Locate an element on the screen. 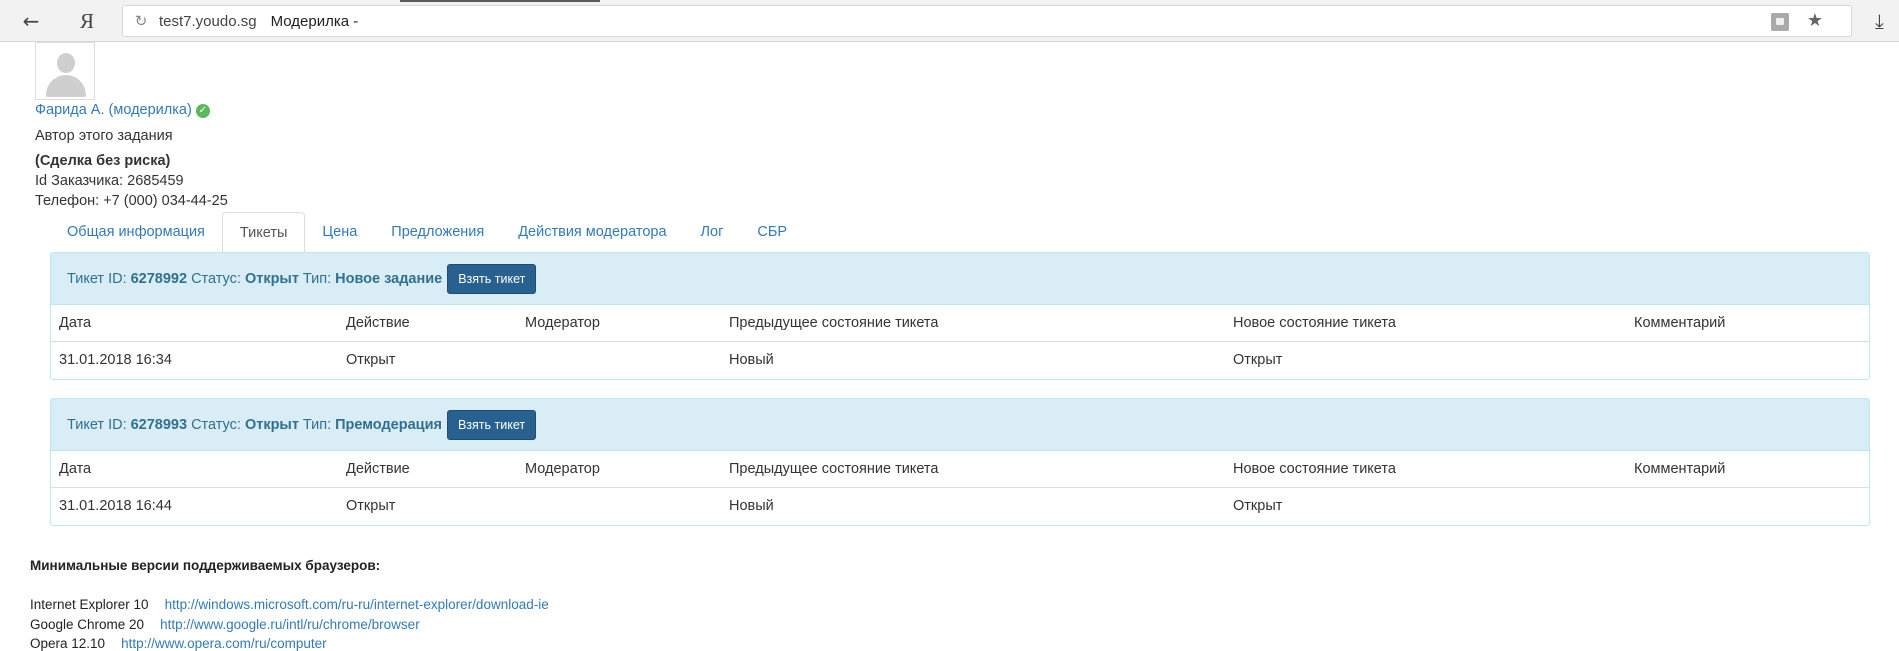 This screenshot has width=1899, height=651. browser-download-link: http://www.opera.com/ru/computer is located at coordinates (224, 643).